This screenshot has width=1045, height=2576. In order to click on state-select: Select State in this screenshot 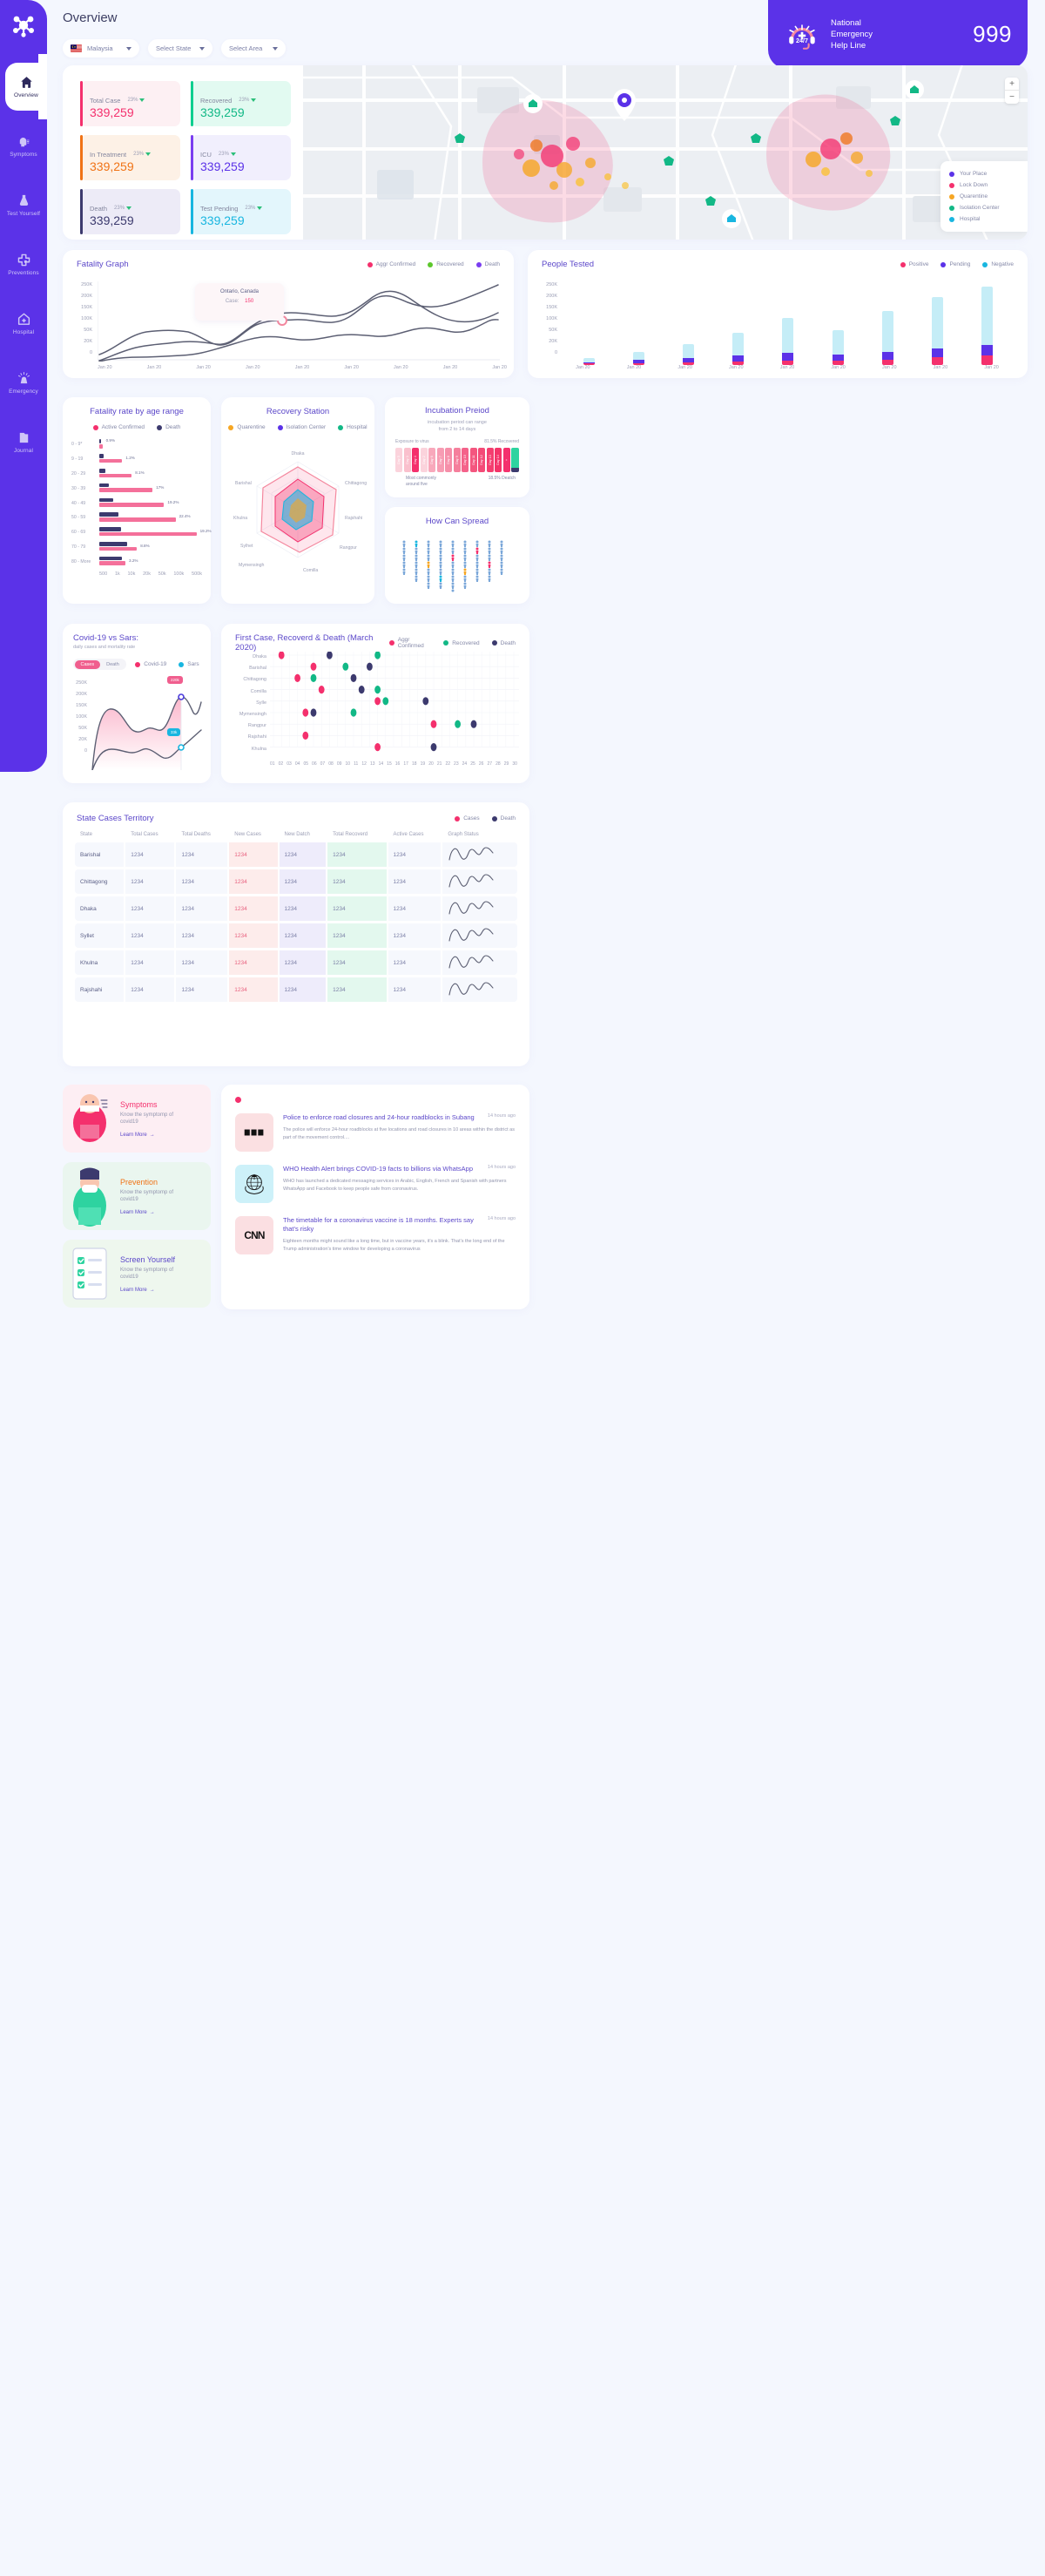, I will do `click(180, 48)`.